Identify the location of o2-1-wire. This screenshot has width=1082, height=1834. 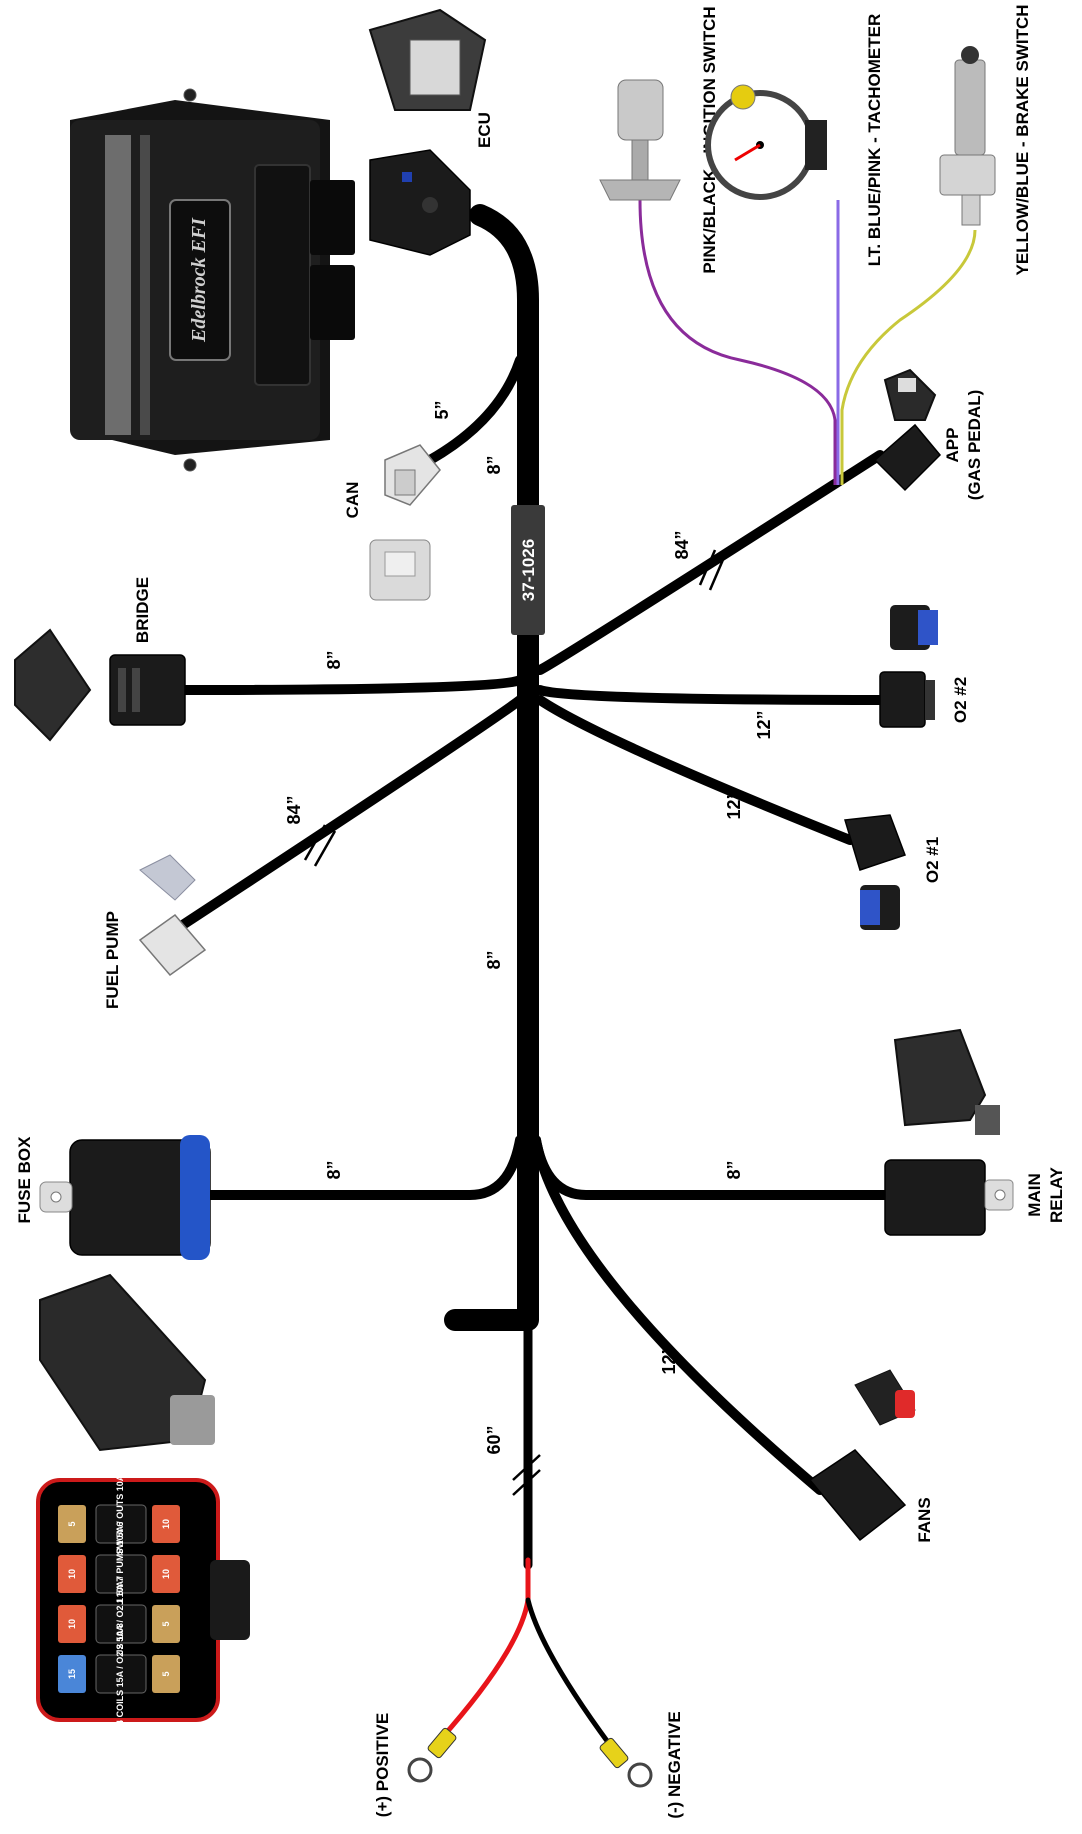
(695, 770).